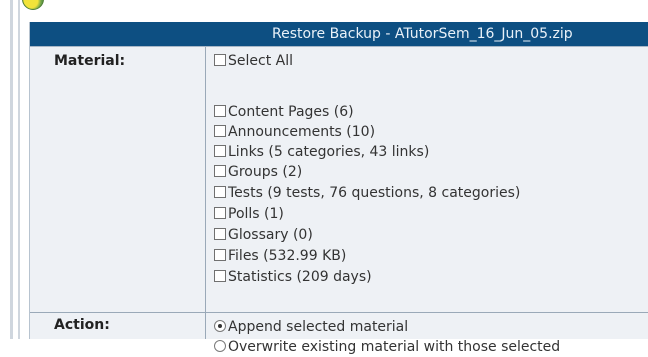 The width and height of the screenshot is (648, 357). Describe the element at coordinates (422, 34) in the screenshot. I see `form-title: Restore Backup - ATutorSem_16_Jun_05.zip` at that location.